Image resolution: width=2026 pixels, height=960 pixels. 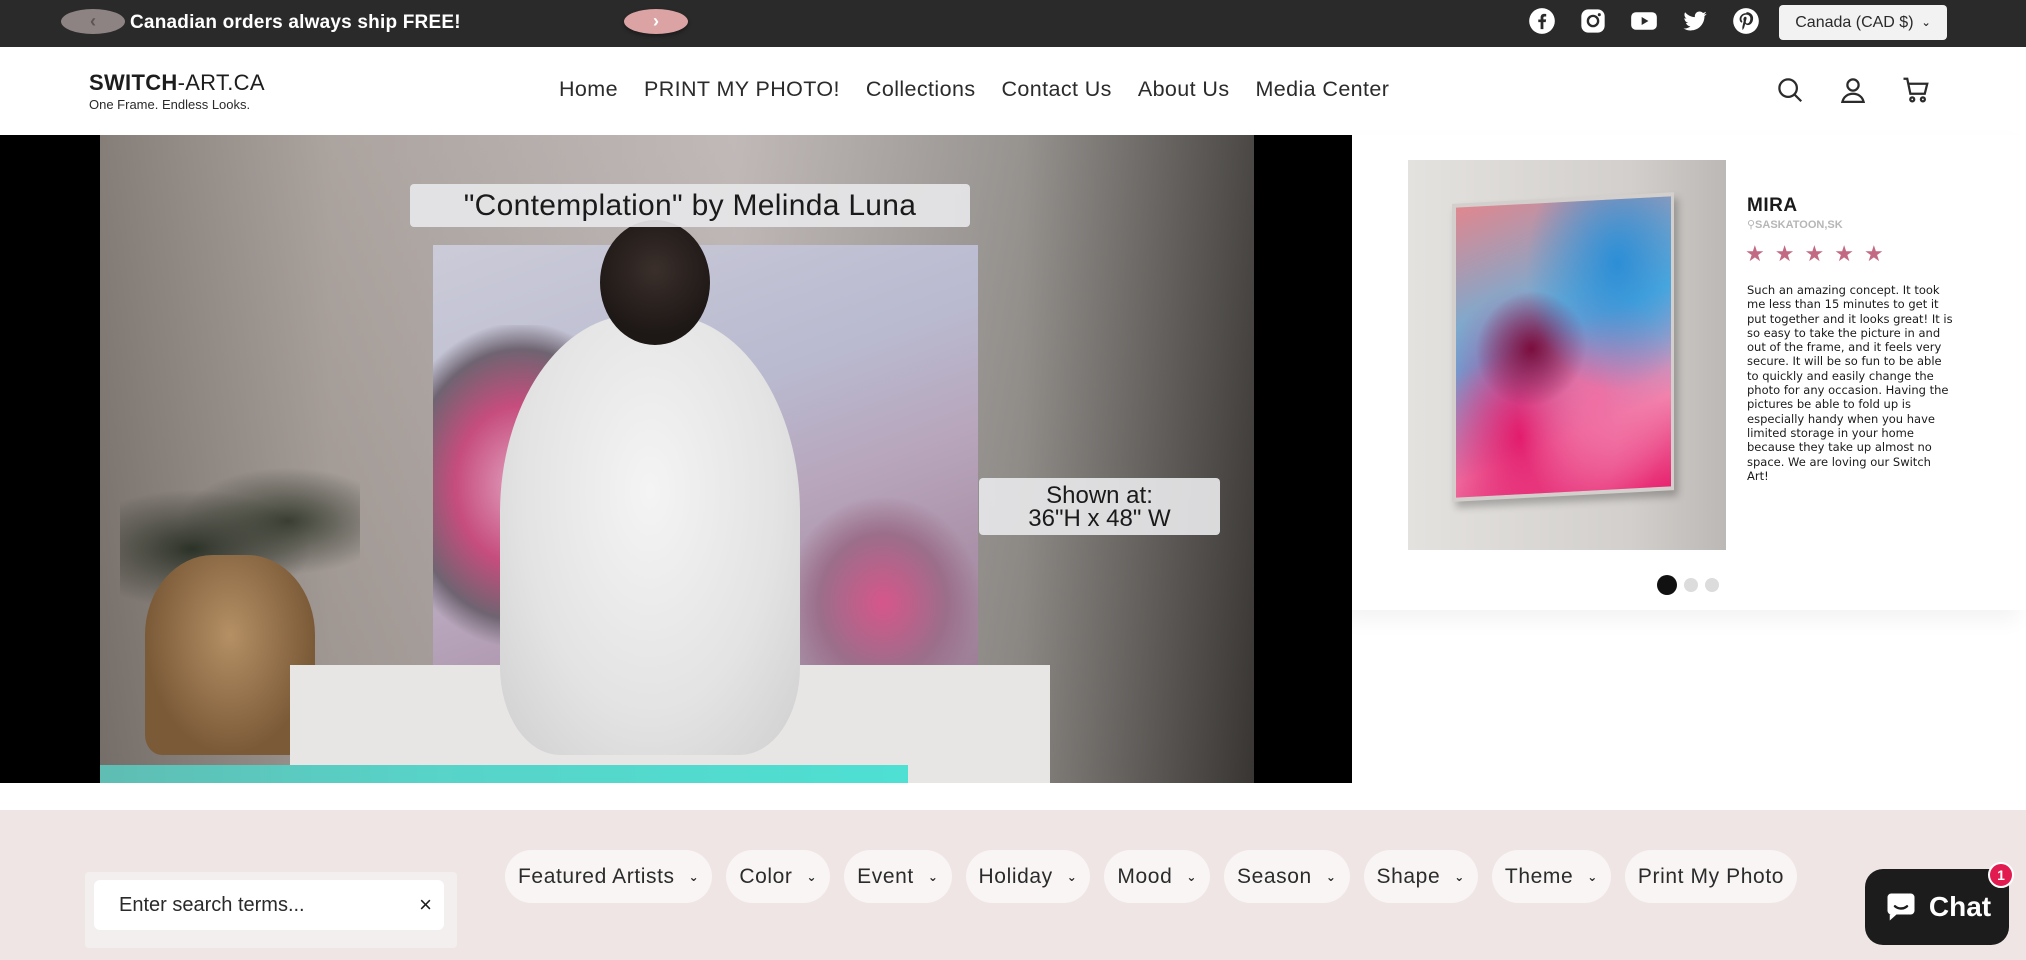 I want to click on chevron-left-icon: ‹, so click(x=93, y=21).